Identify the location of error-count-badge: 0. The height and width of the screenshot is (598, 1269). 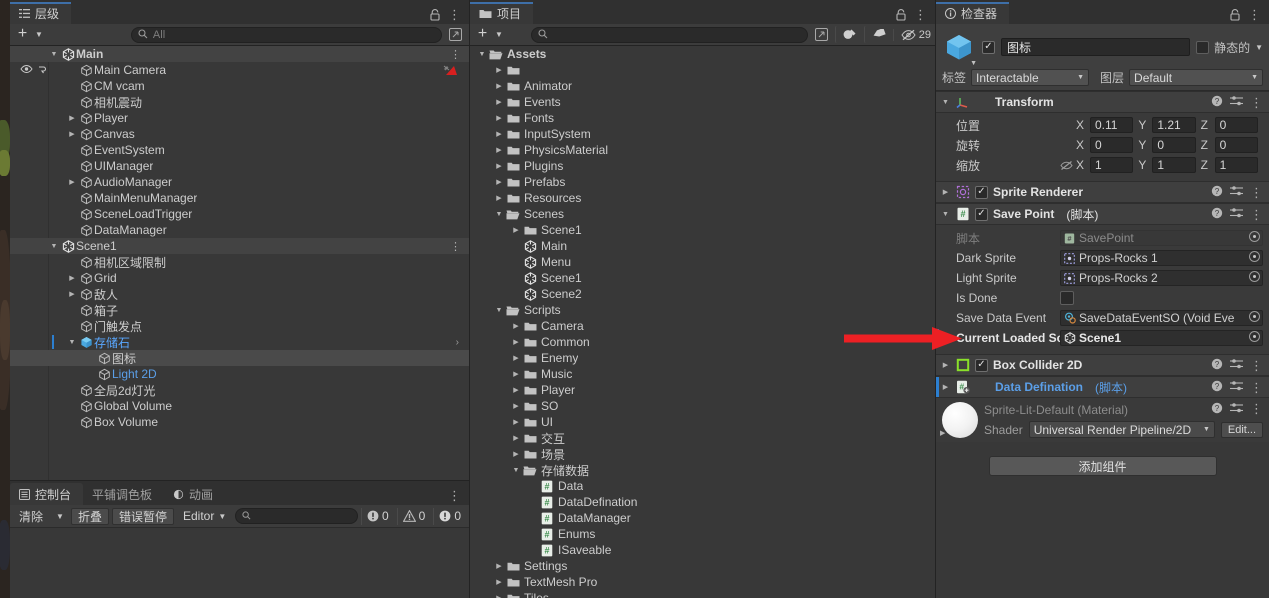
(449, 516).